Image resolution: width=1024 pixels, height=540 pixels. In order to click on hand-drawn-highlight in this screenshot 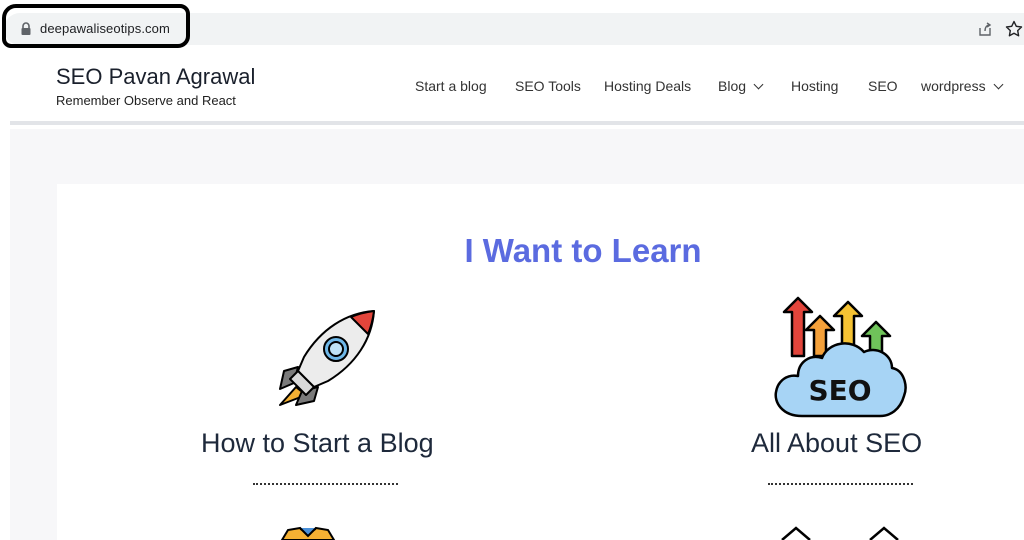, I will do `click(96, 26)`.